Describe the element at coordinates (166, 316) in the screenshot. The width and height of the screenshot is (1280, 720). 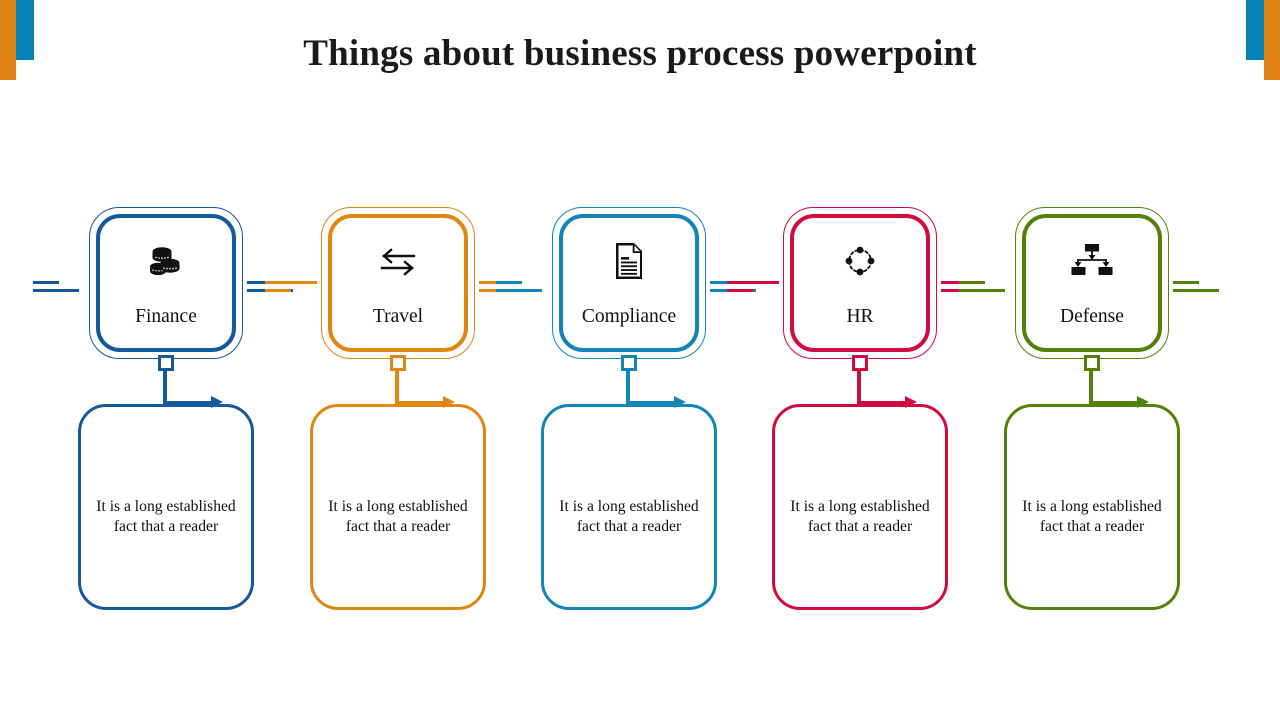
I see `top-card-label: Finance` at that location.